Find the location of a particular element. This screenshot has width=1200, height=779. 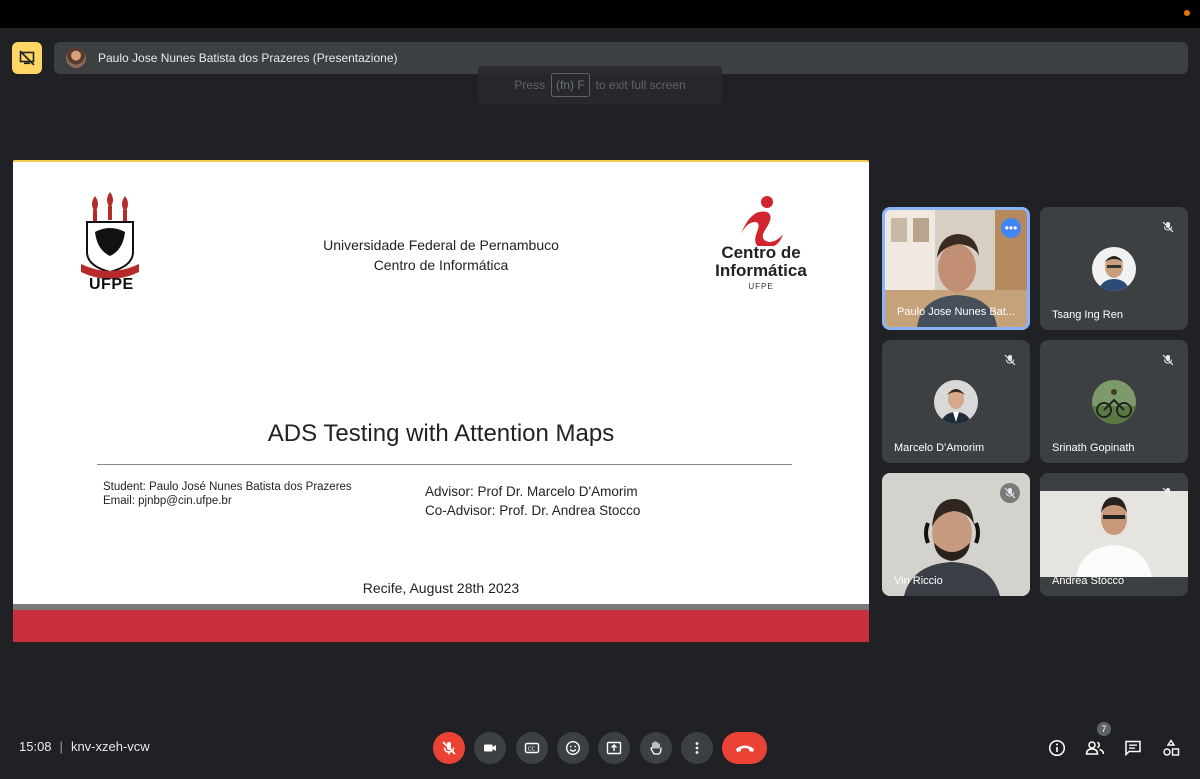

participant-tile-tsang: Tsang Ing Ren is located at coordinates (1114, 268).